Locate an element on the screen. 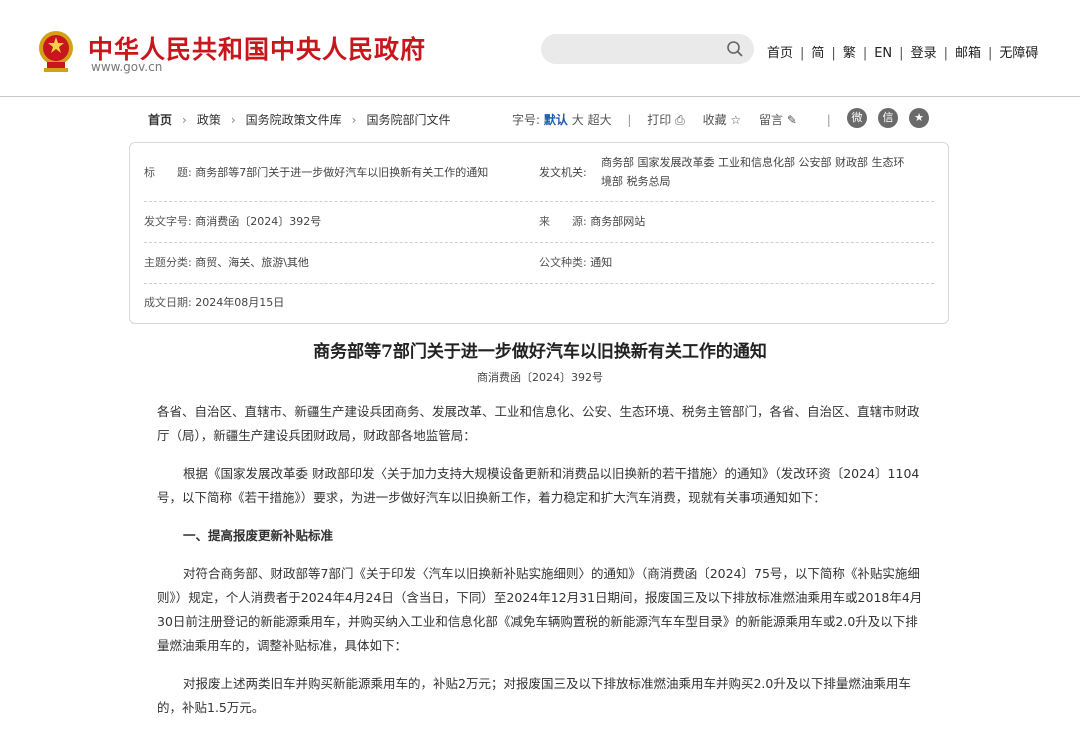 The height and width of the screenshot is (734, 1080). breadcrumb-department-docs: 国务院部门文件 is located at coordinates (408, 120).